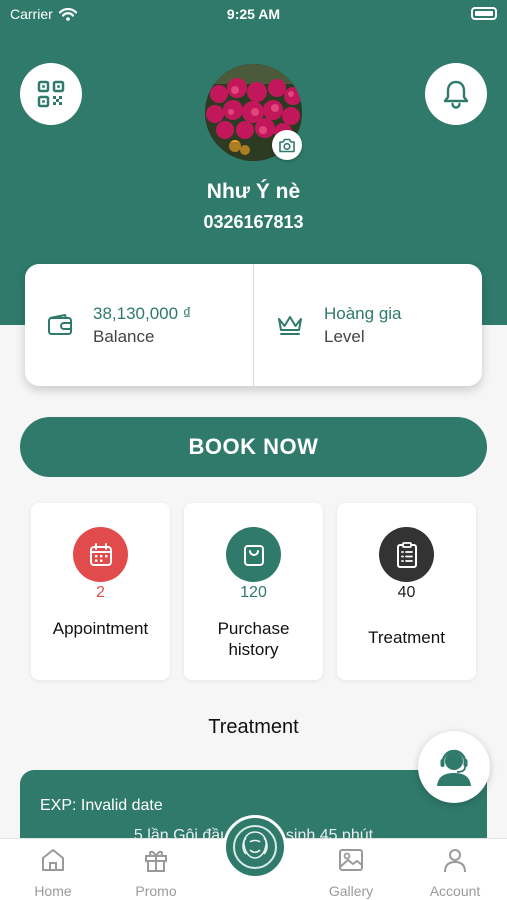  I want to click on appointment-icon-circle, so click(100, 554).